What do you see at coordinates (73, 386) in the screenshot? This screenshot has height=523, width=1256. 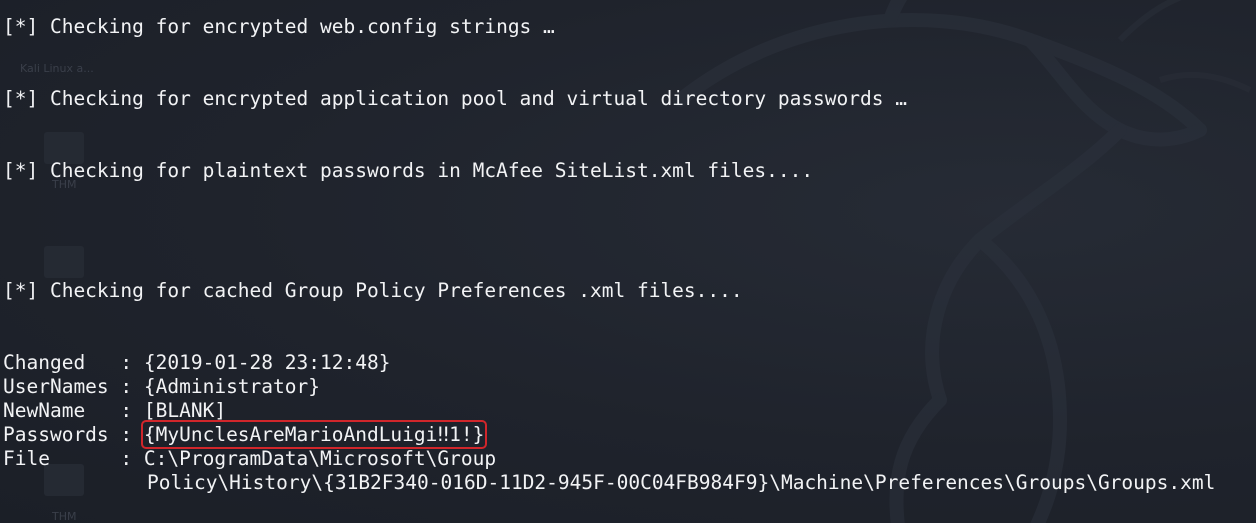 I see `result-key: UserNames :` at bounding box center [73, 386].